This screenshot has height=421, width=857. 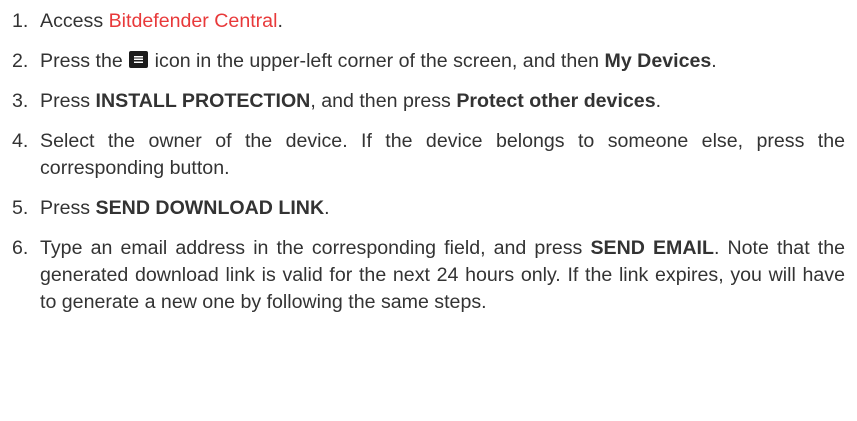 What do you see at coordinates (652, 248) in the screenshot?
I see `send-email-label: SEND EMAIL` at bounding box center [652, 248].